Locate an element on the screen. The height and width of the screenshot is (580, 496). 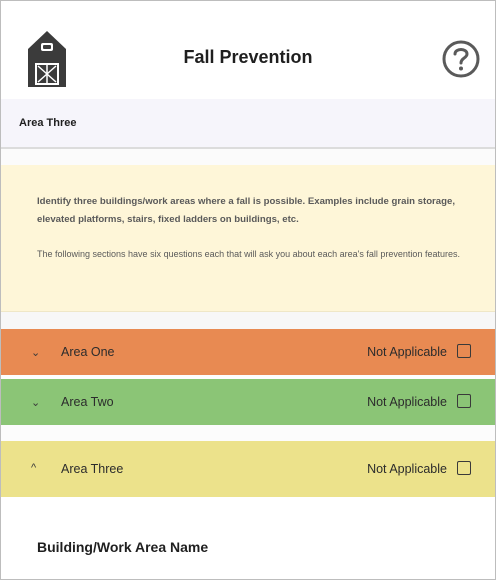
help-icon is located at coordinates (461, 59).